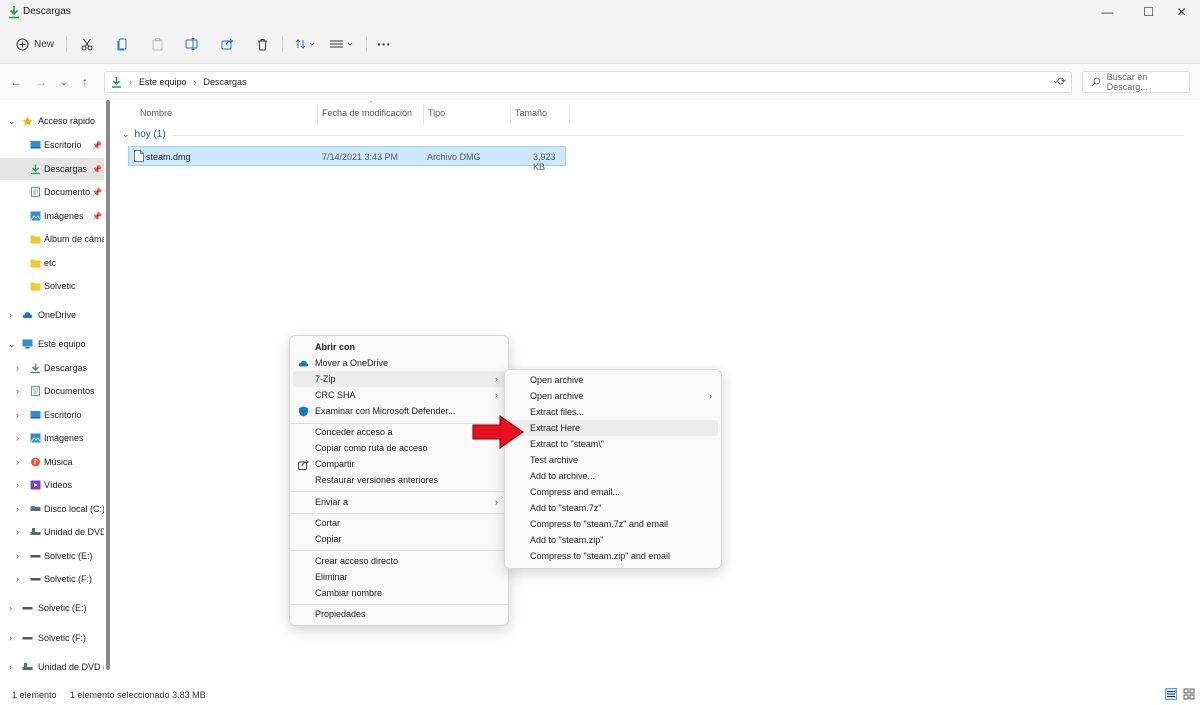 The width and height of the screenshot is (1200, 705). I want to click on menu-item-cambiar-nombre: Cambiar nombre, so click(399, 593).